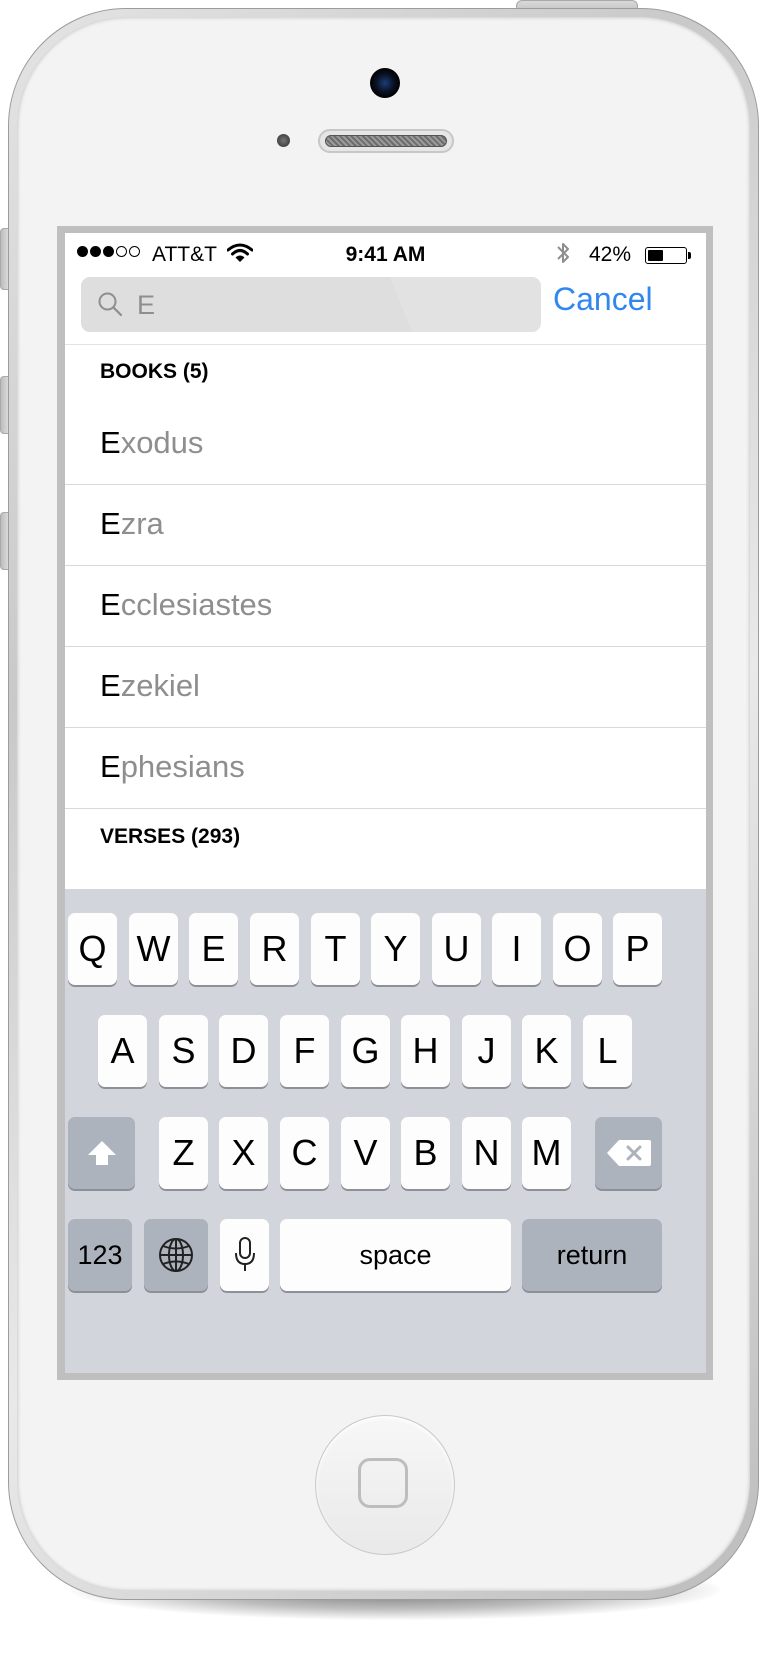 This screenshot has width=765, height=1656. I want to click on book-title-rest: xodus, so click(162, 442).